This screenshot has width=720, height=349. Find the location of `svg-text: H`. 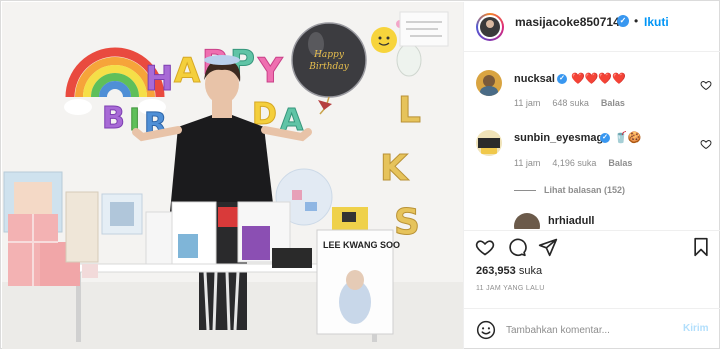

svg-text: H is located at coordinates (159, 79).